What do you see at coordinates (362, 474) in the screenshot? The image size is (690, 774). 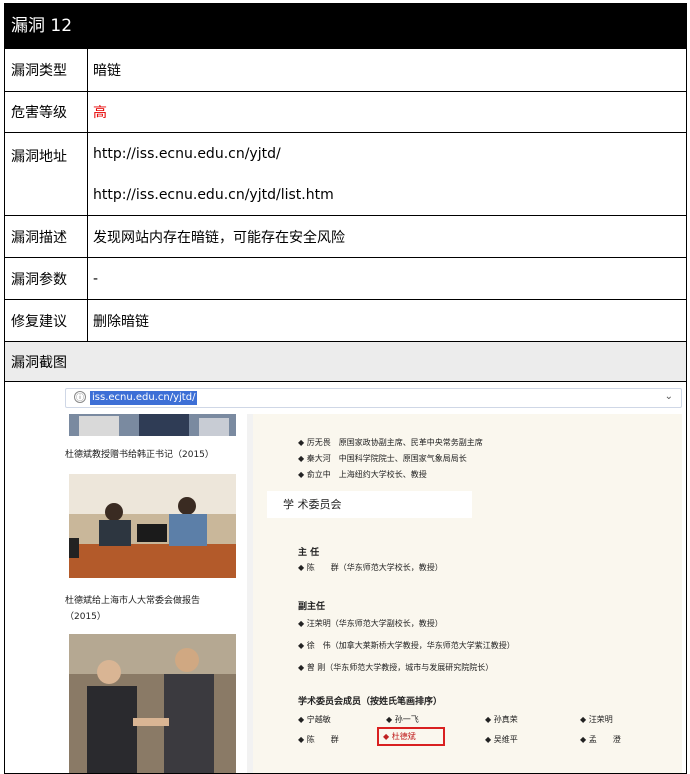 I see `top-list-item: ◆ 俞立中 上海纽约大学校长、教授` at bounding box center [362, 474].